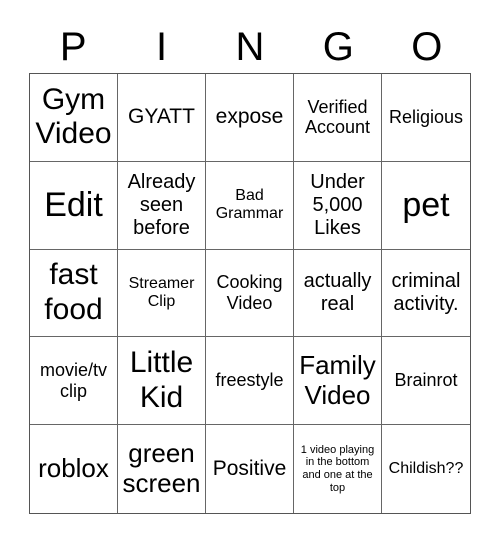  What do you see at coordinates (338, 118) in the screenshot?
I see `bingo-cell: Verified Account` at bounding box center [338, 118].